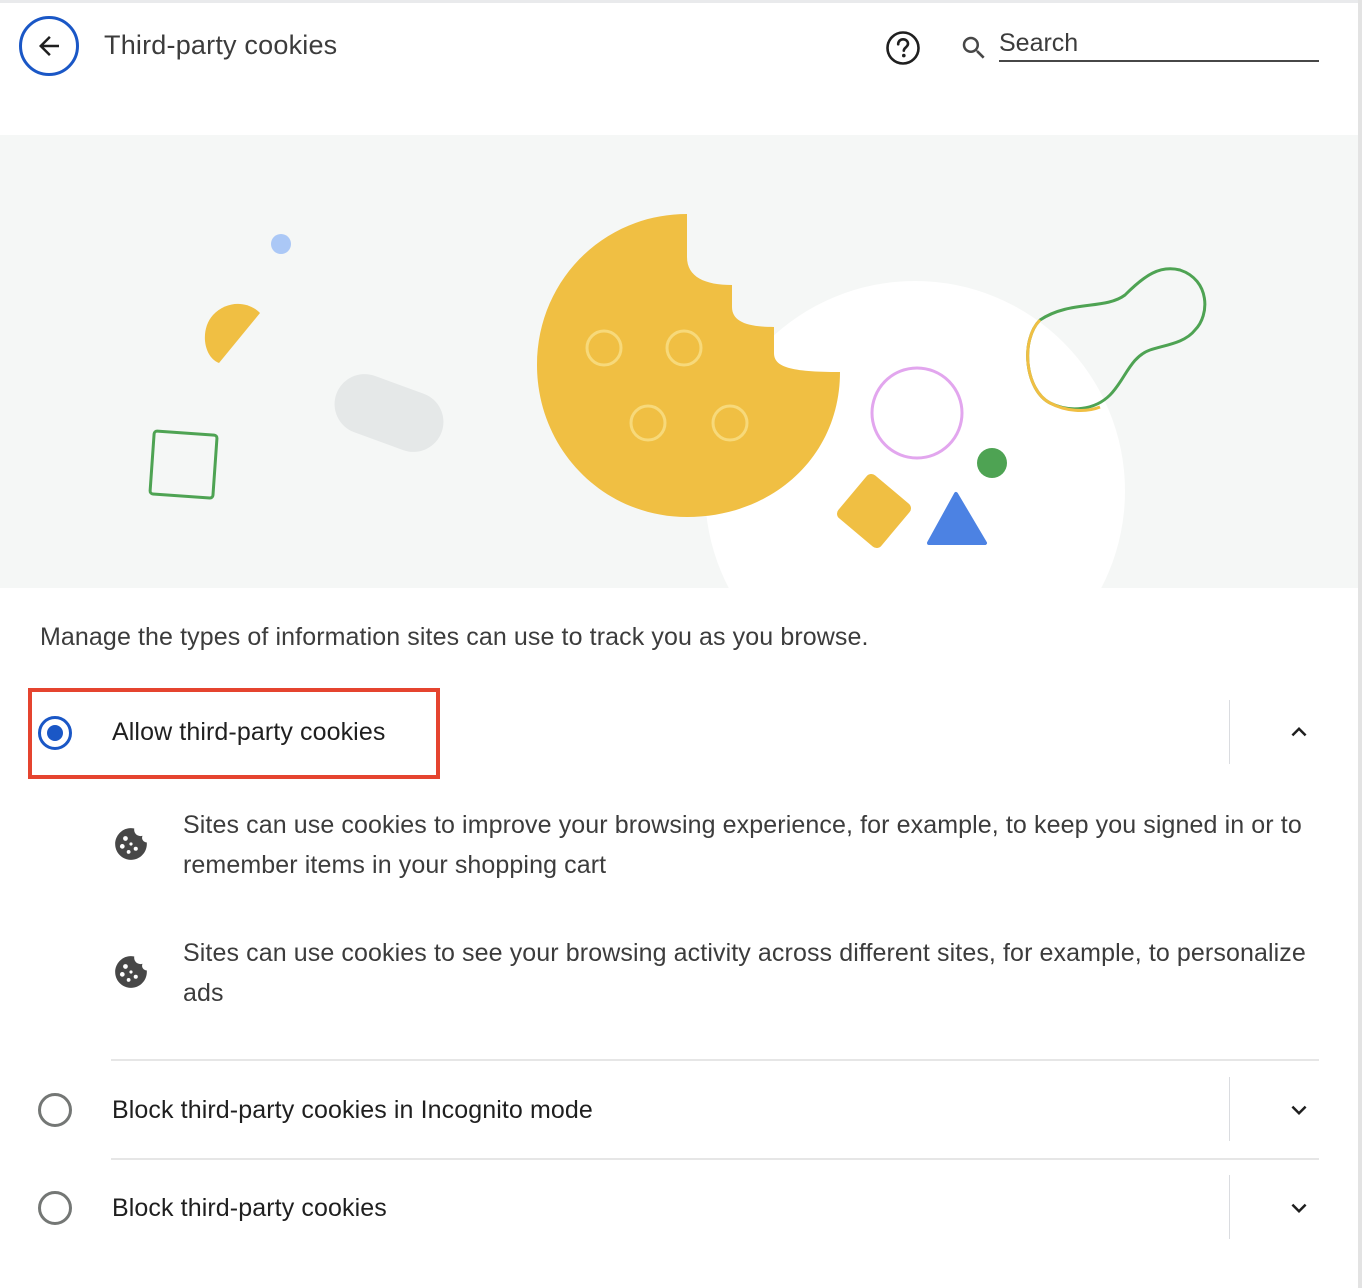 The image size is (1362, 1288). What do you see at coordinates (681, 1) in the screenshot?
I see `window-top-border` at bounding box center [681, 1].